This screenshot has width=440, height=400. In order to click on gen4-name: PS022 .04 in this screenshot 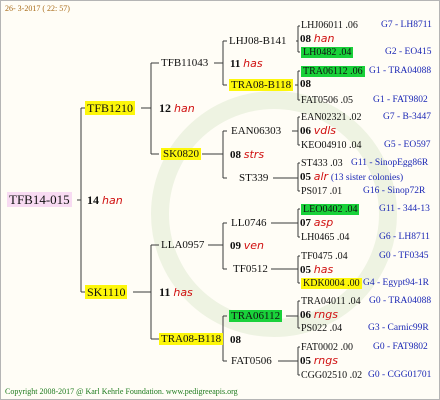, I will do `click(321, 328)`.